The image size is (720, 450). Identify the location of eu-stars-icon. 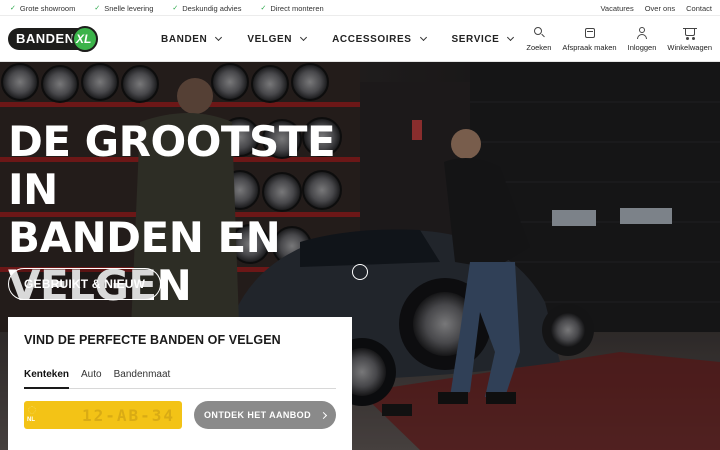
(32, 410).